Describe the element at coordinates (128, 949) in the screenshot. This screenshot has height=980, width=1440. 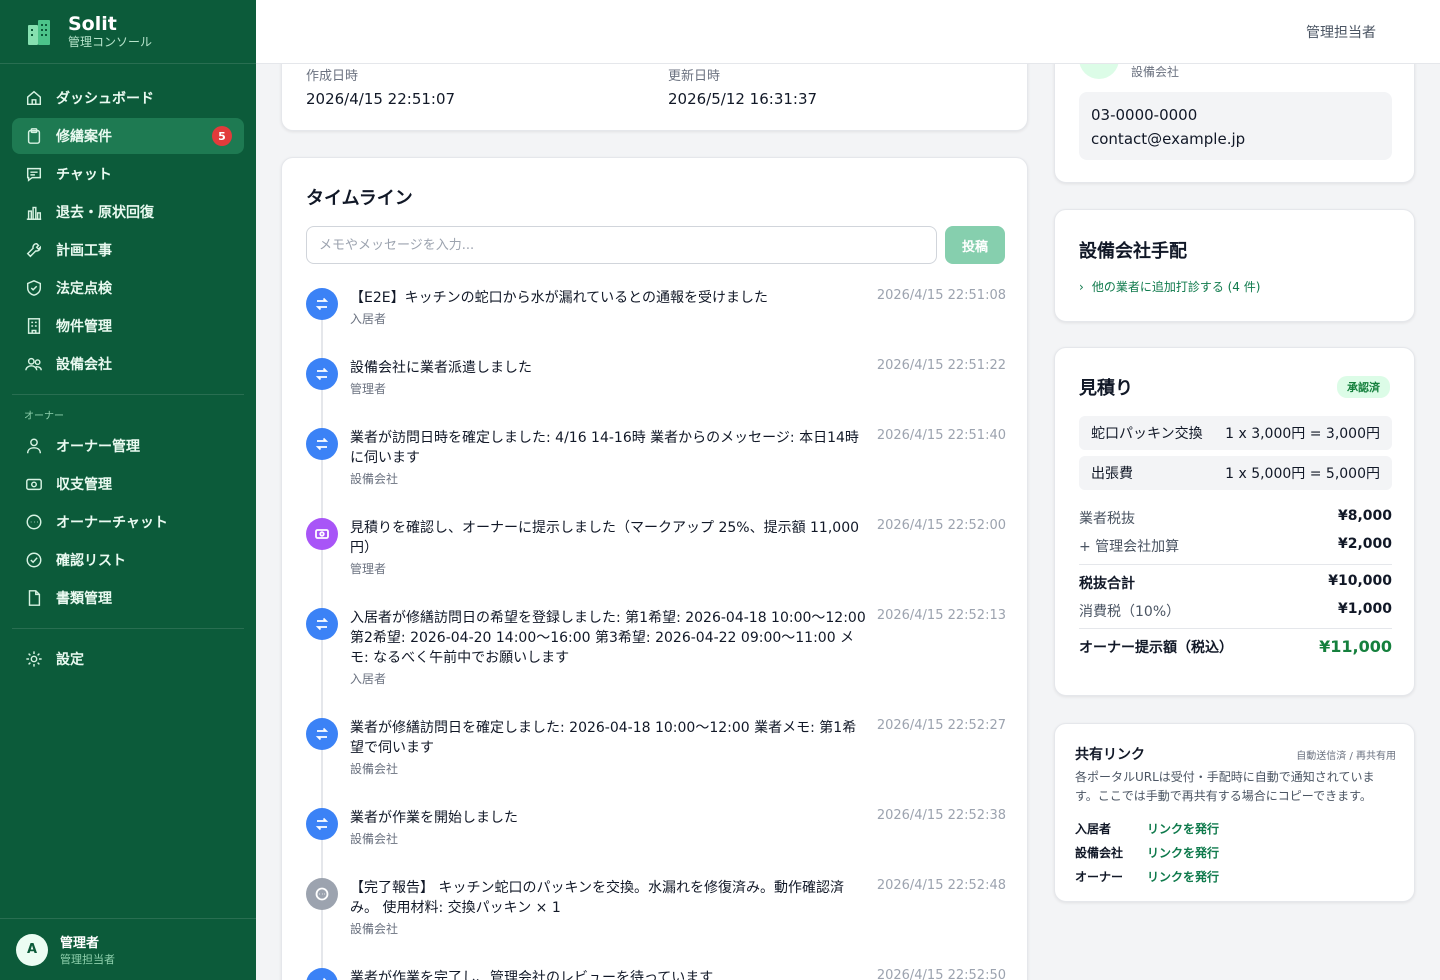
I see `user-profile: A 管理者 管理担当者` at that location.